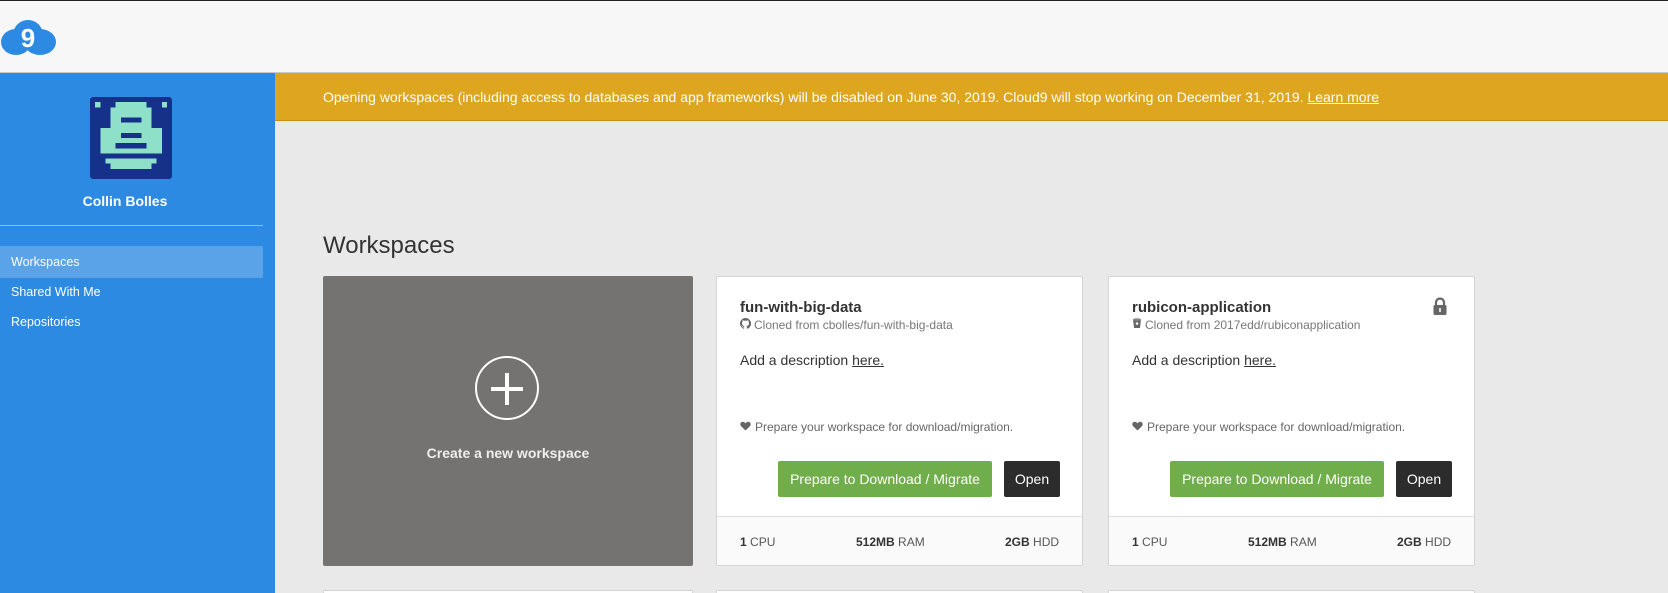 The width and height of the screenshot is (1668, 593). What do you see at coordinates (131, 322) in the screenshot?
I see `sidebar-item-repositories: Repositories` at bounding box center [131, 322].